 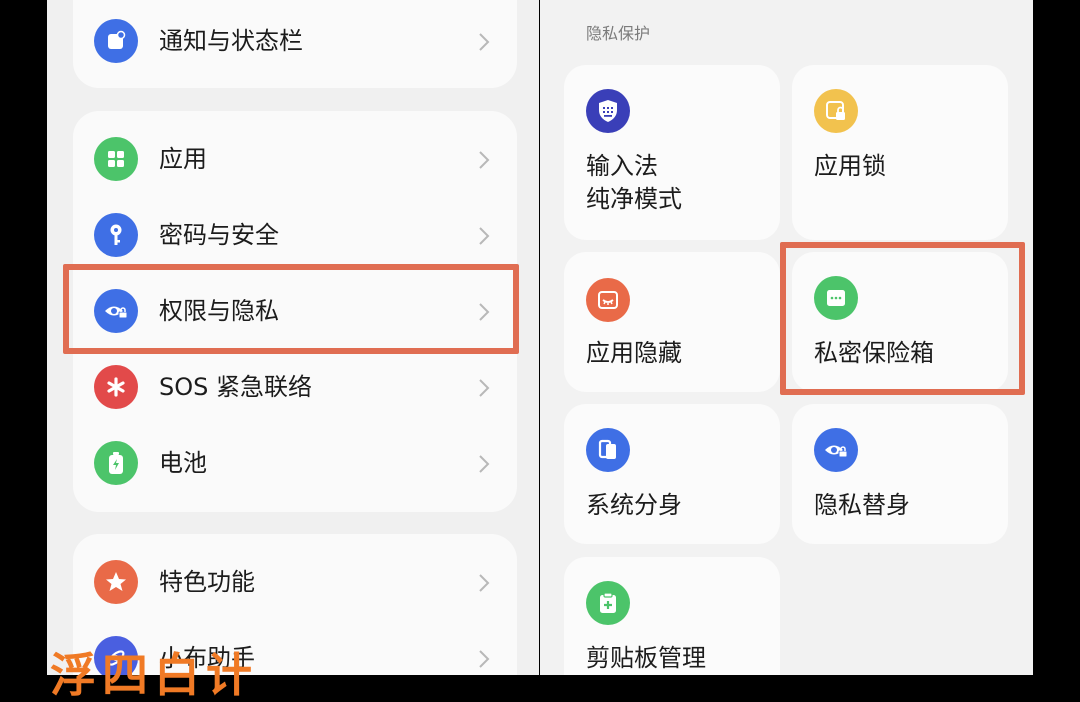 I want to click on key-icon, so click(x=116, y=235).